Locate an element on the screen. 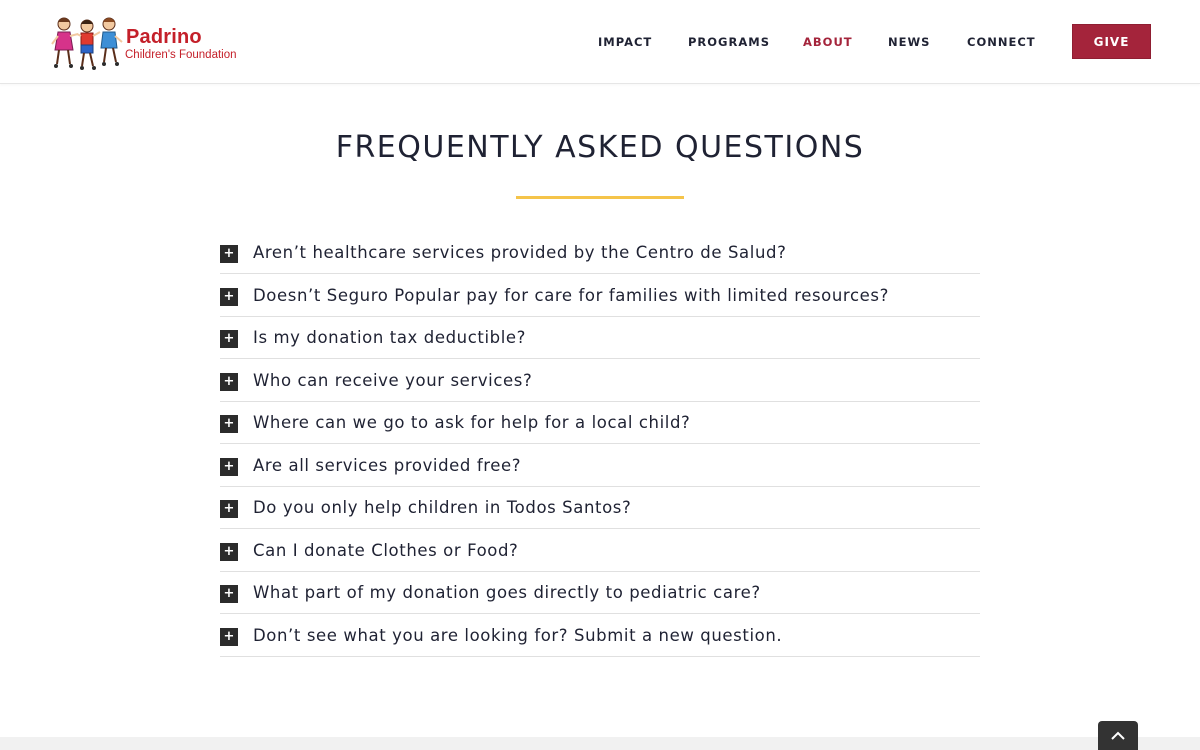 This screenshot has width=1200, height=750. kids-illustration-logo is located at coordinates (87, 43).